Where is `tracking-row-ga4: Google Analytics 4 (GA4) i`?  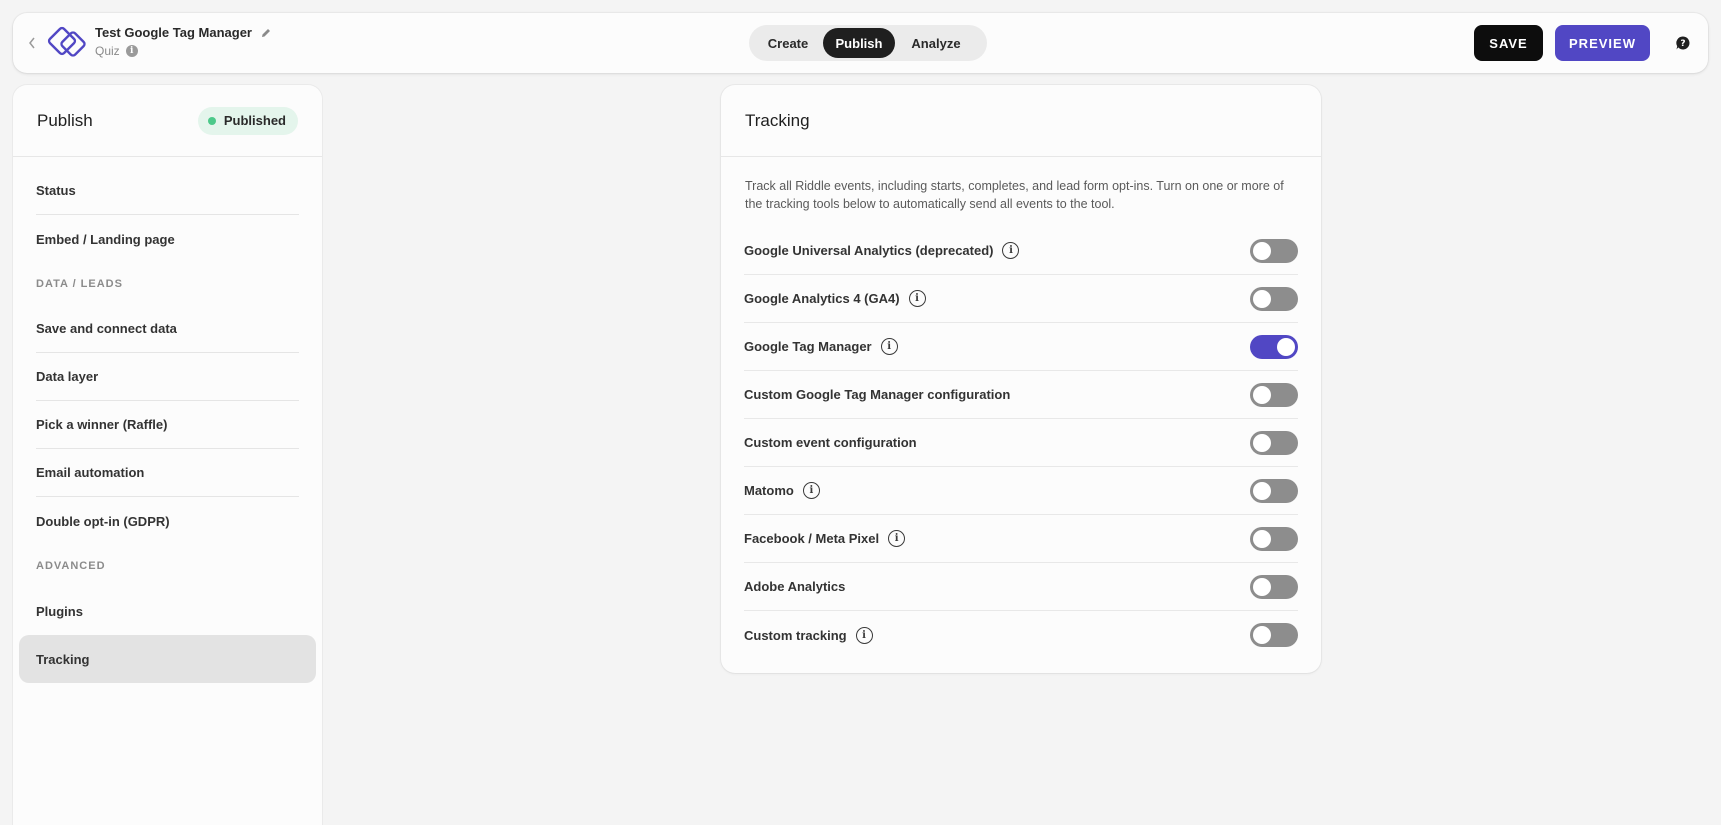
tracking-row-ga4: Google Analytics 4 (GA4) i is located at coordinates (1021, 299).